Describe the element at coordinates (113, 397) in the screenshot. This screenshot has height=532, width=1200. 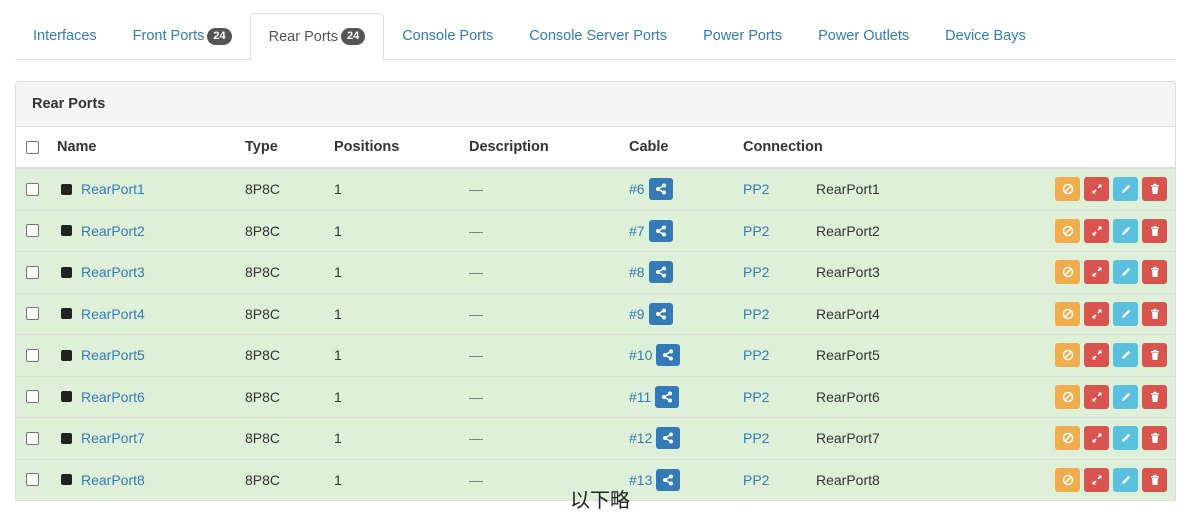
I see `port-name-link: RearPort6` at that location.